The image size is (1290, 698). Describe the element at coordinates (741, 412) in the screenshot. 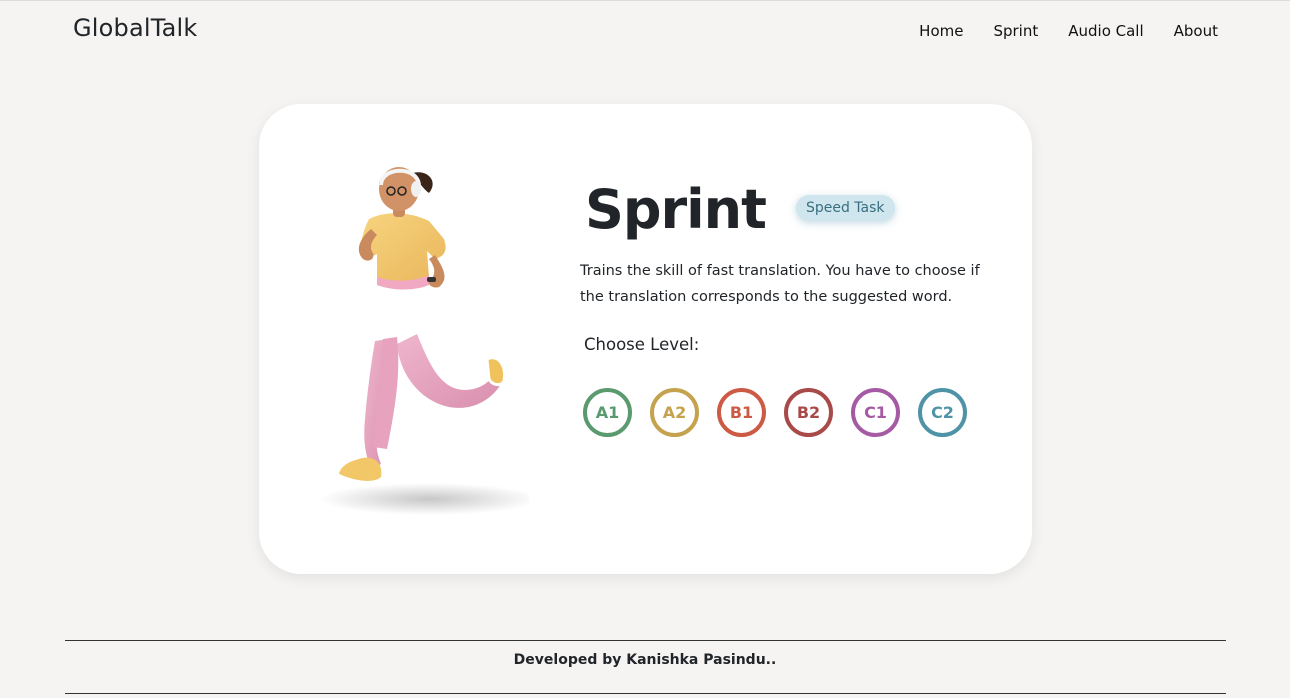

I see `level-button-b1: B1` at that location.